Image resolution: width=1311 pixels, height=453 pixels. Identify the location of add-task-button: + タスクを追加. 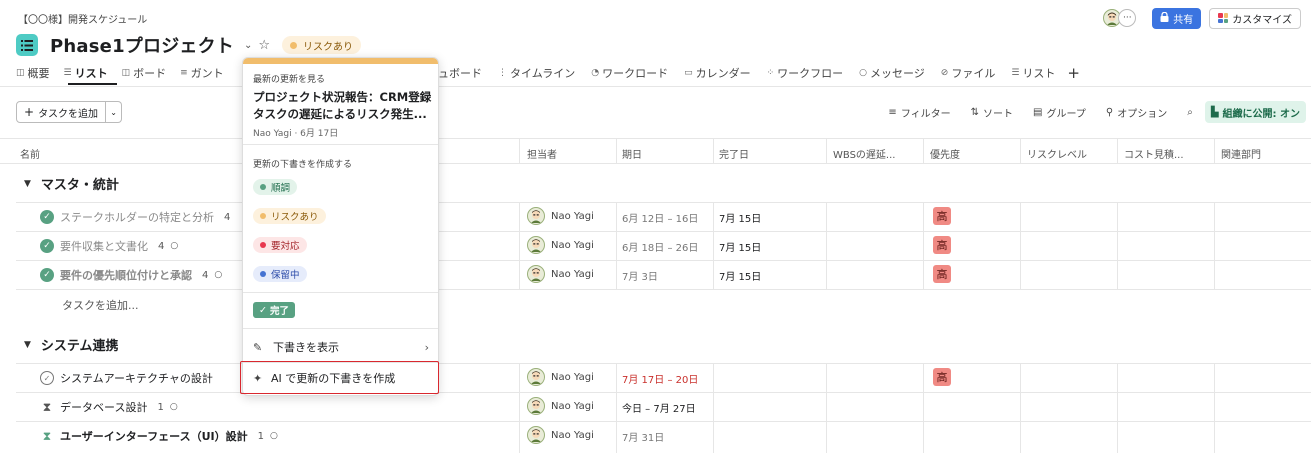
(61, 112).